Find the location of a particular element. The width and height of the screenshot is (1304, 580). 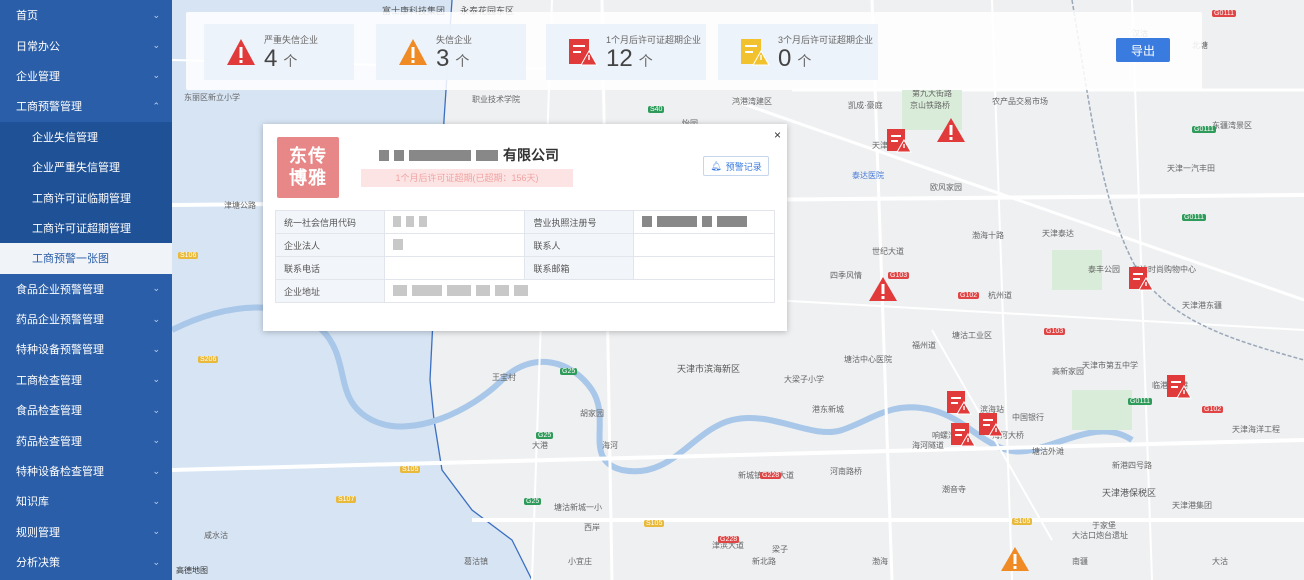

nav-item-business-warning: 工商预警管理 ⌃ is located at coordinates (86, 106).